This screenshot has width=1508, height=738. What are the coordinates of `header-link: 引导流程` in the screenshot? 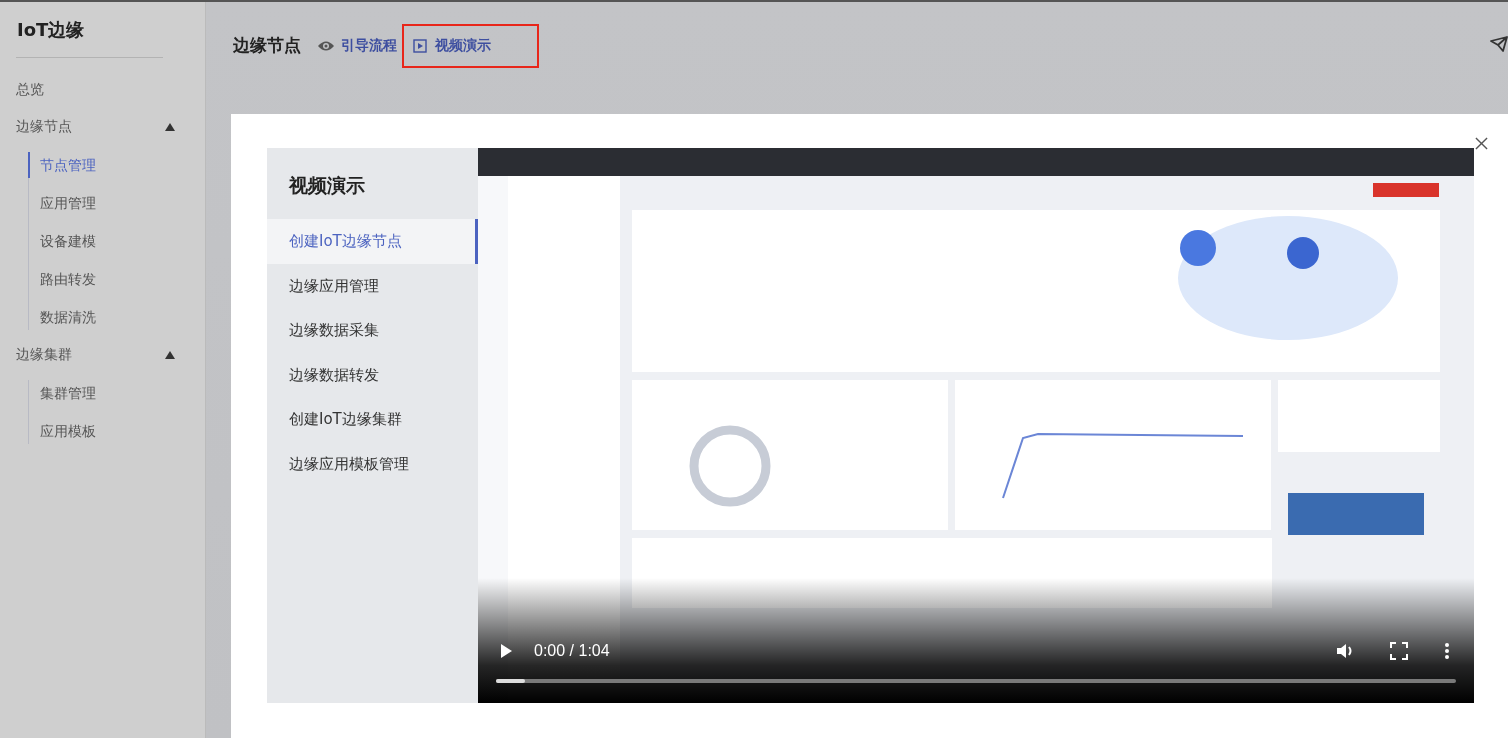 It's located at (357, 45).